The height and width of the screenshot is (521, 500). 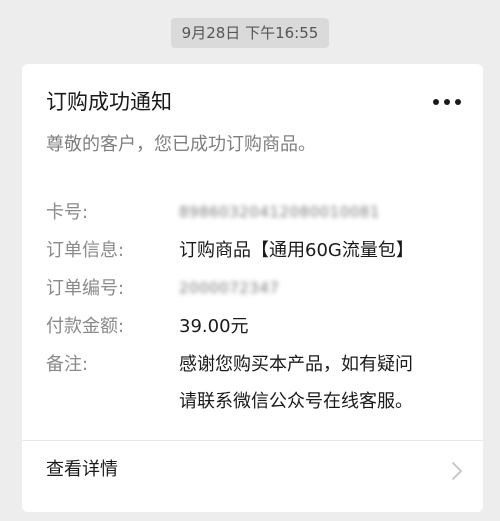 I want to click on timestamp-container: 9月28日 下午16:55, so click(x=250, y=33).